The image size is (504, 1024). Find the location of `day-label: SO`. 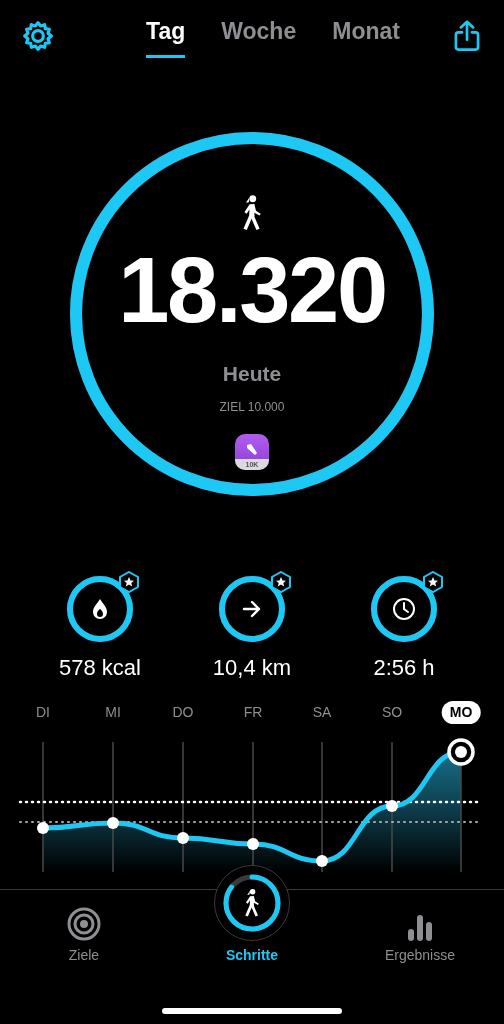

day-label: SO is located at coordinates (392, 712).